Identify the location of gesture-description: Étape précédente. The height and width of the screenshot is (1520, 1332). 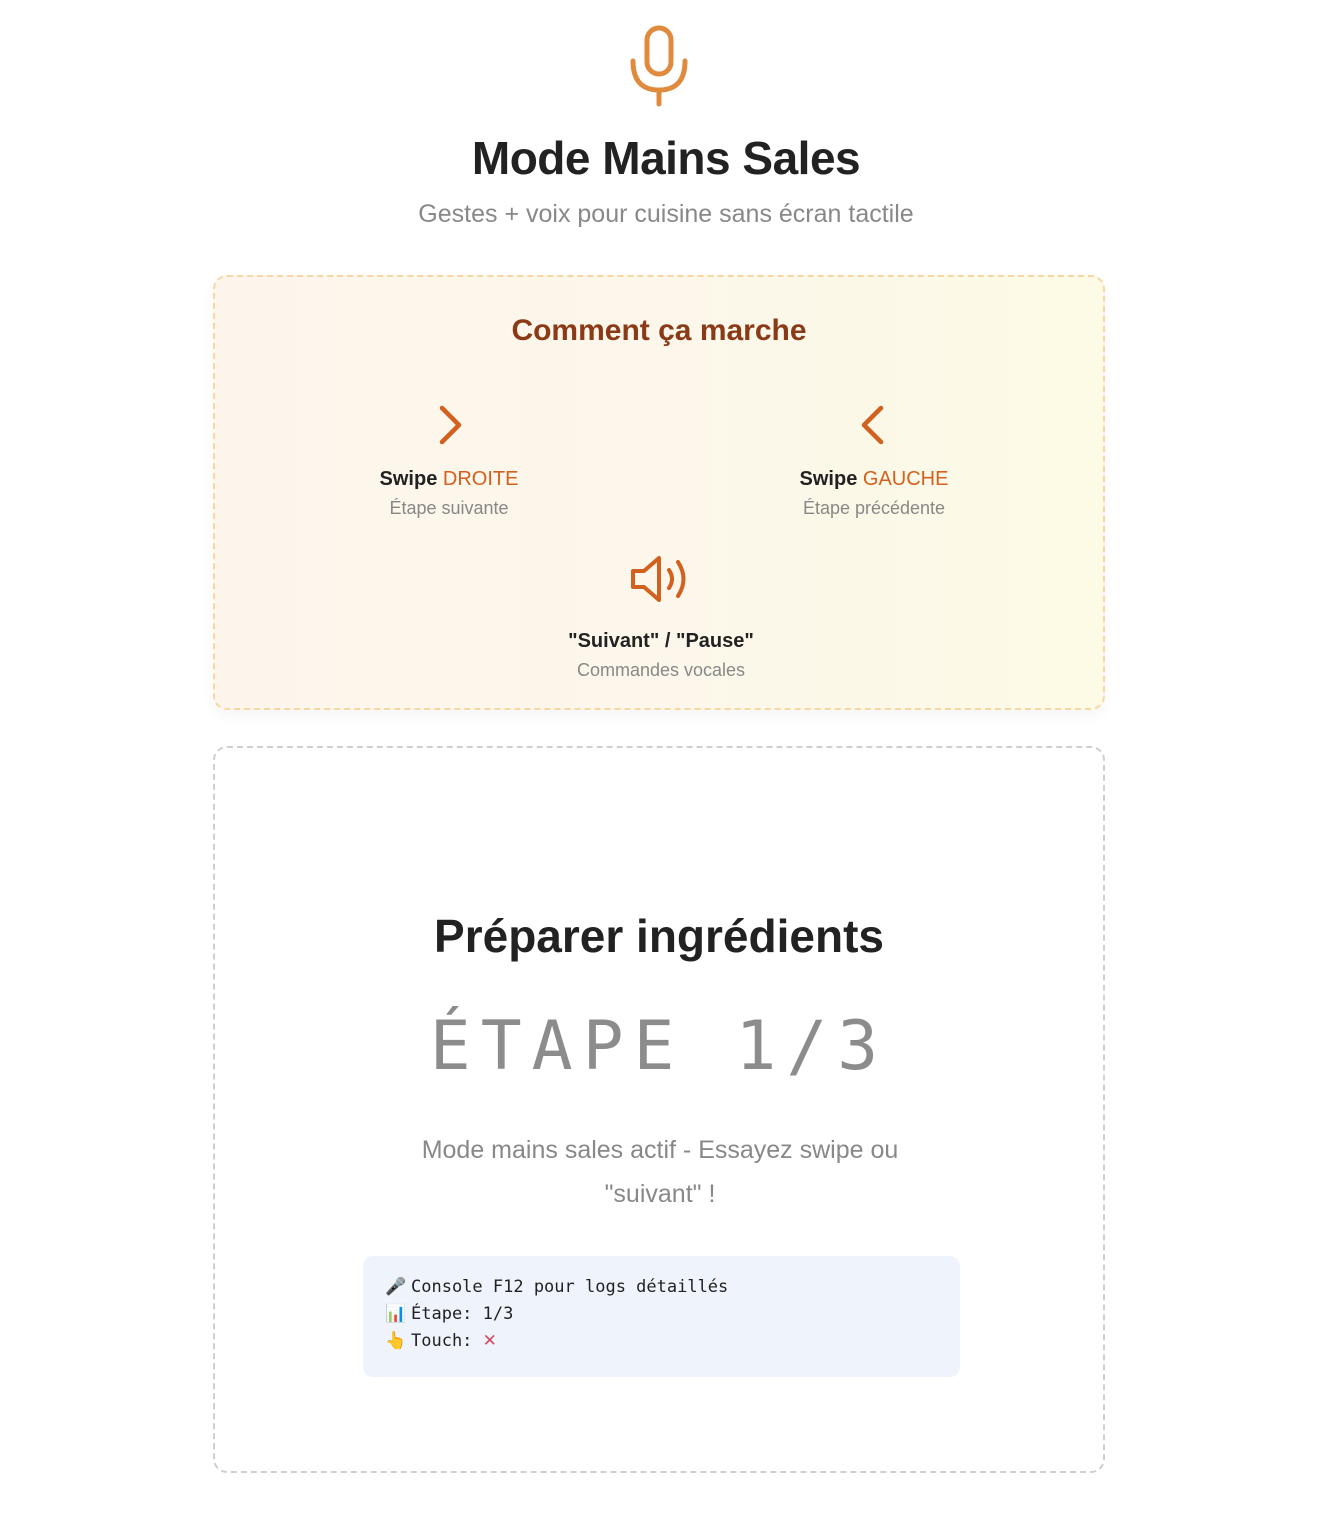
(874, 508).